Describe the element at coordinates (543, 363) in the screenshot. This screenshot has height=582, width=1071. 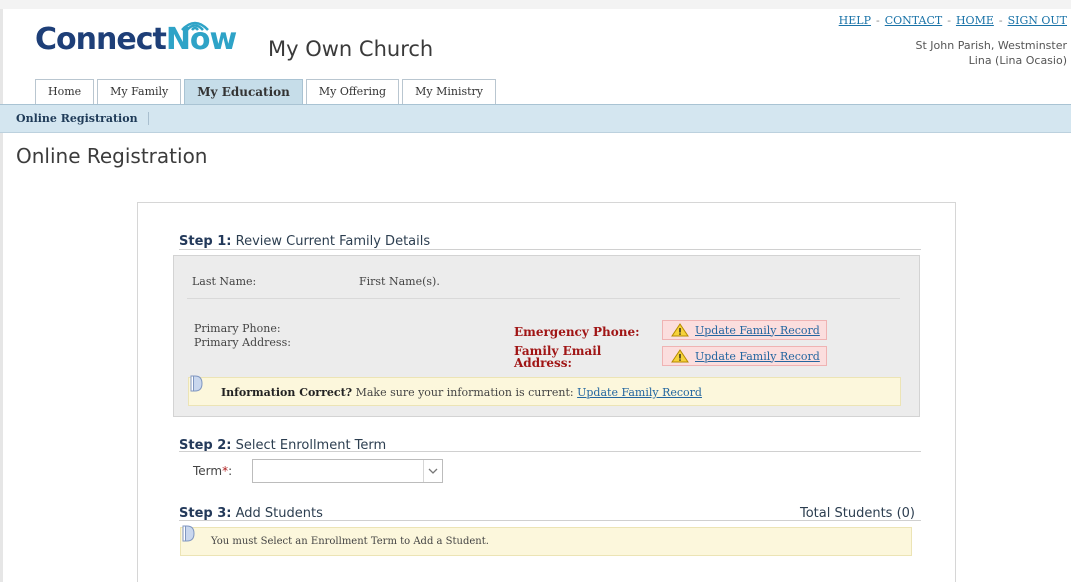
I see `family-email-label-line2: Address:` at that location.